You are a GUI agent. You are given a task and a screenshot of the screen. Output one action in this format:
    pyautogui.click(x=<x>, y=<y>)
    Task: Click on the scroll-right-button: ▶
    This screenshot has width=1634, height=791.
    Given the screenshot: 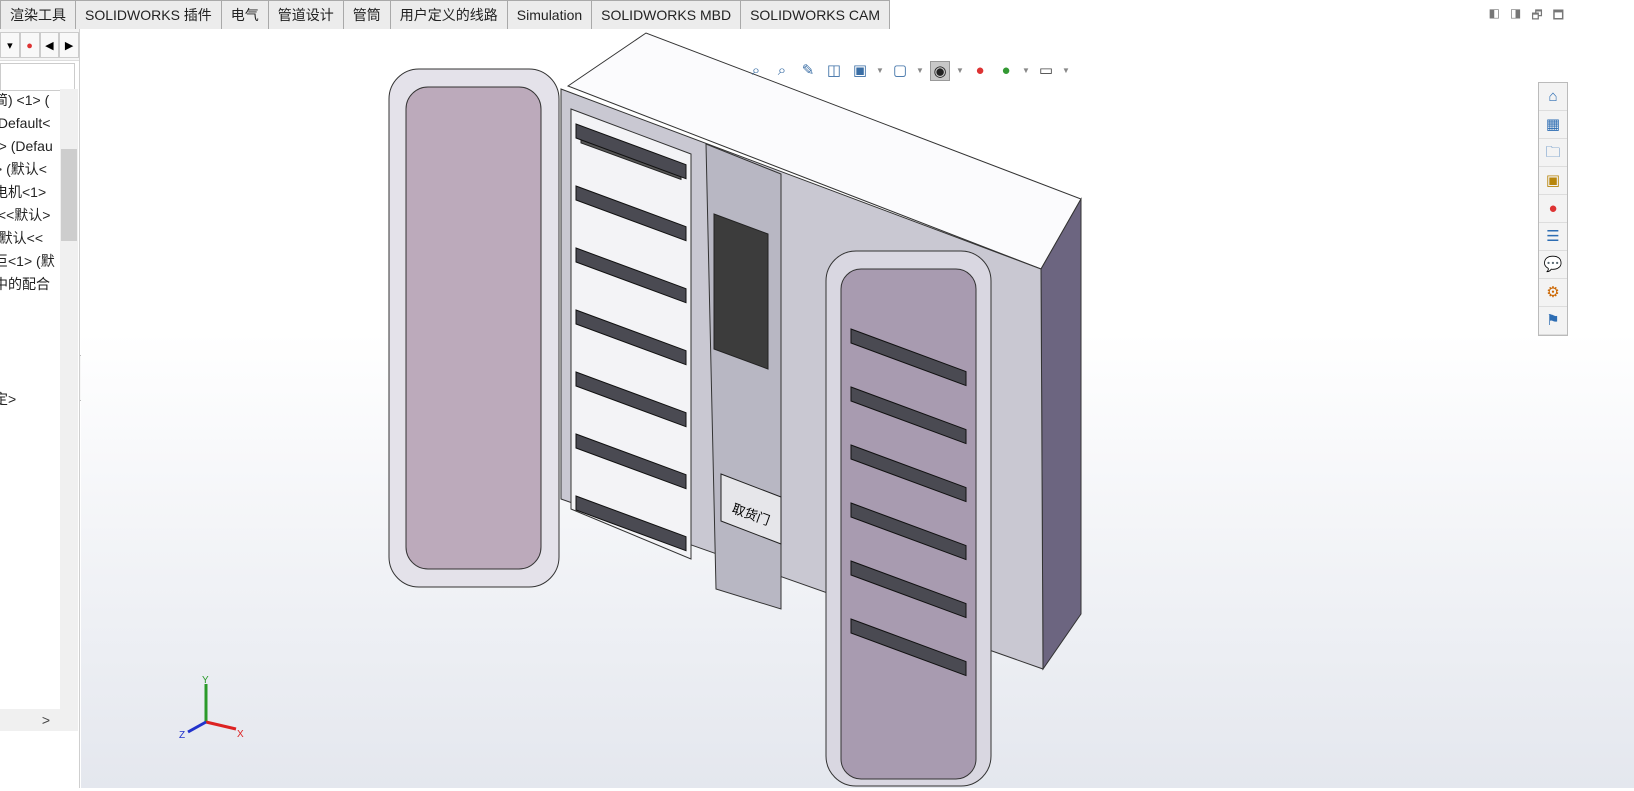 What is the action you would take?
    pyautogui.click(x=69, y=44)
    